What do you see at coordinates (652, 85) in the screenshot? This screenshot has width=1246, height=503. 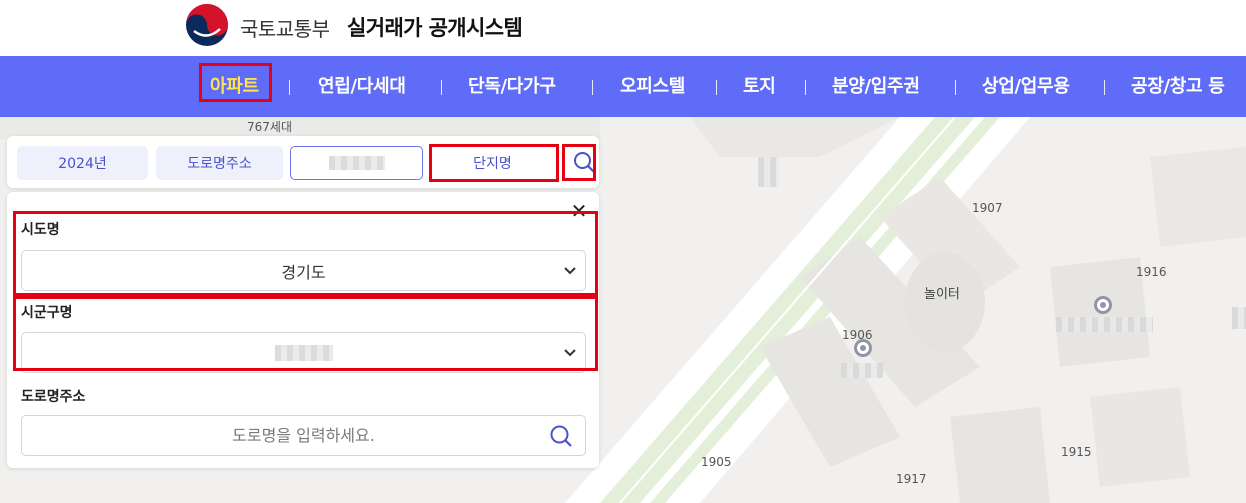 I see `nav-item-officetel: 오피스텔` at bounding box center [652, 85].